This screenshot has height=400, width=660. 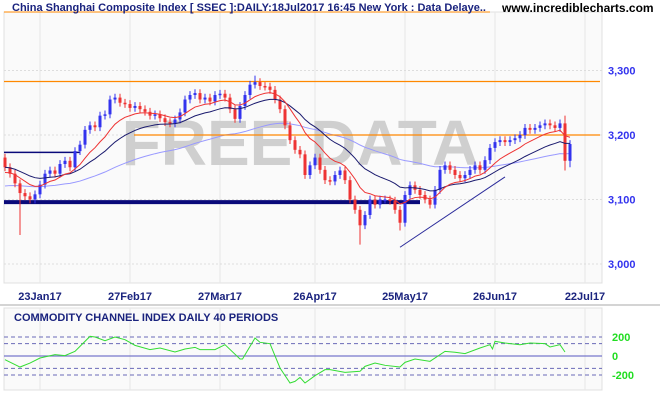 What do you see at coordinates (621, 338) in the screenshot?
I see `cci-tick-label: 200` at bounding box center [621, 338].